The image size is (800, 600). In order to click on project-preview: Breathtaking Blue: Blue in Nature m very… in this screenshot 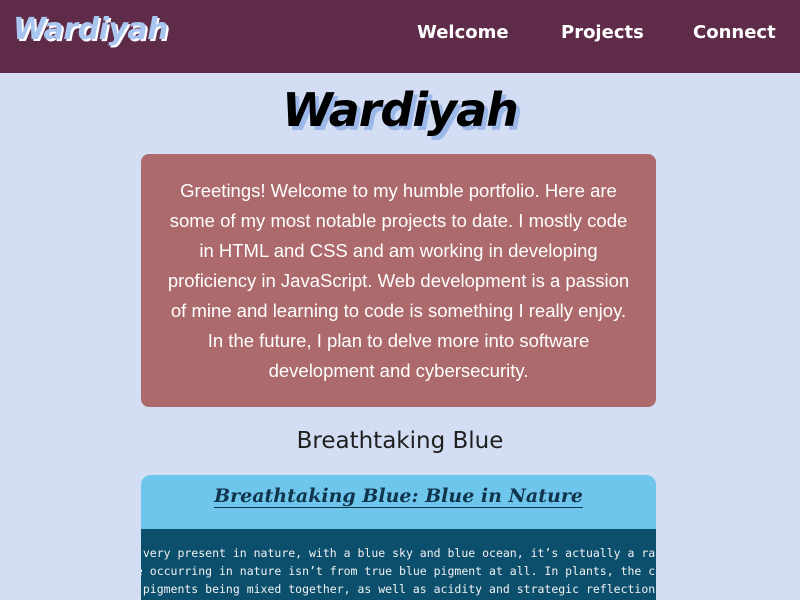, I will do `click(398, 537)`.